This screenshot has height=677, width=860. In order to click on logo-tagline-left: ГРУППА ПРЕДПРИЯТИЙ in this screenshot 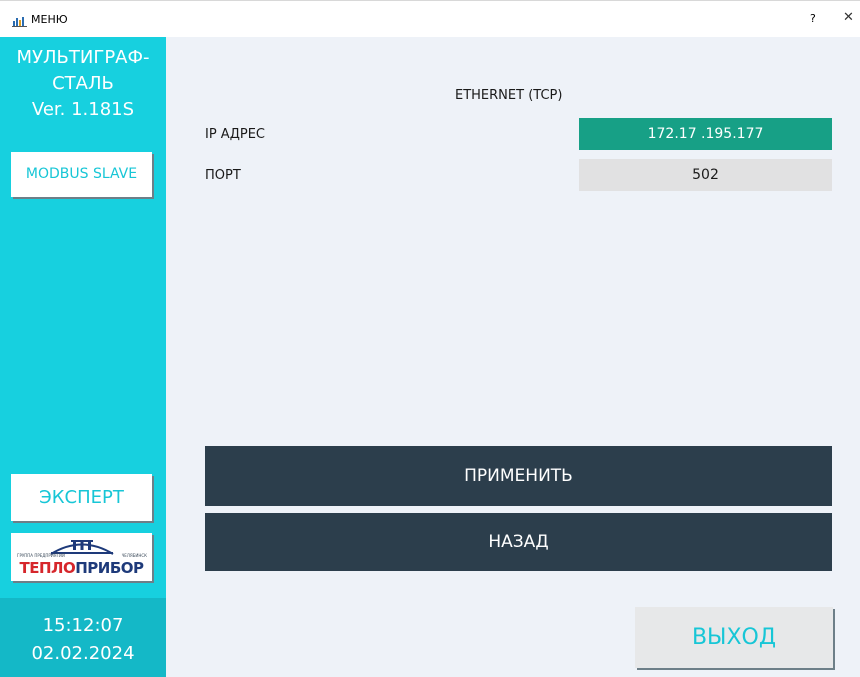, I will do `click(41, 555)`.